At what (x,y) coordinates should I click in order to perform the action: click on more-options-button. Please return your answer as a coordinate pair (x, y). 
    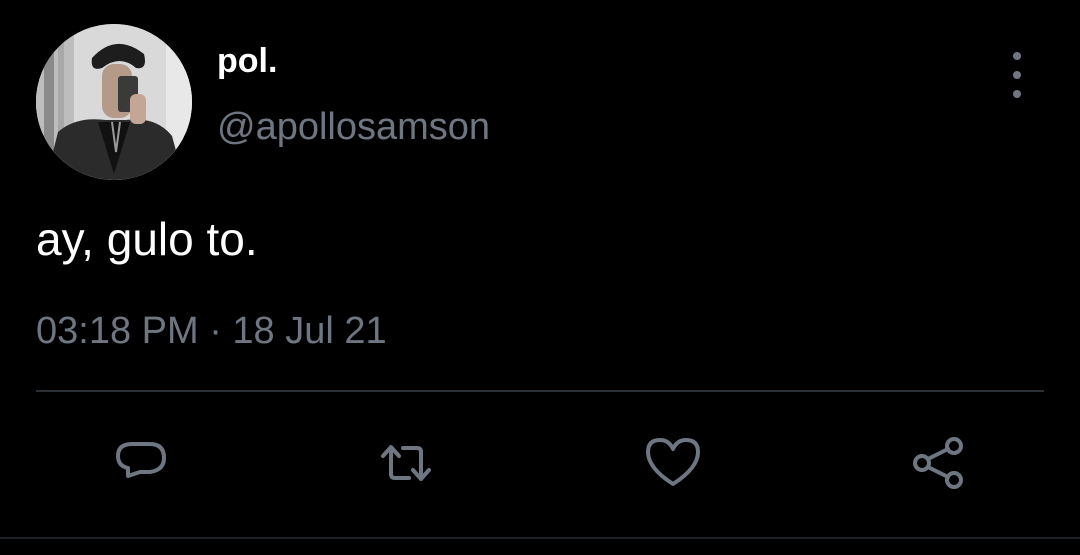
    Looking at the image, I should click on (1017, 75).